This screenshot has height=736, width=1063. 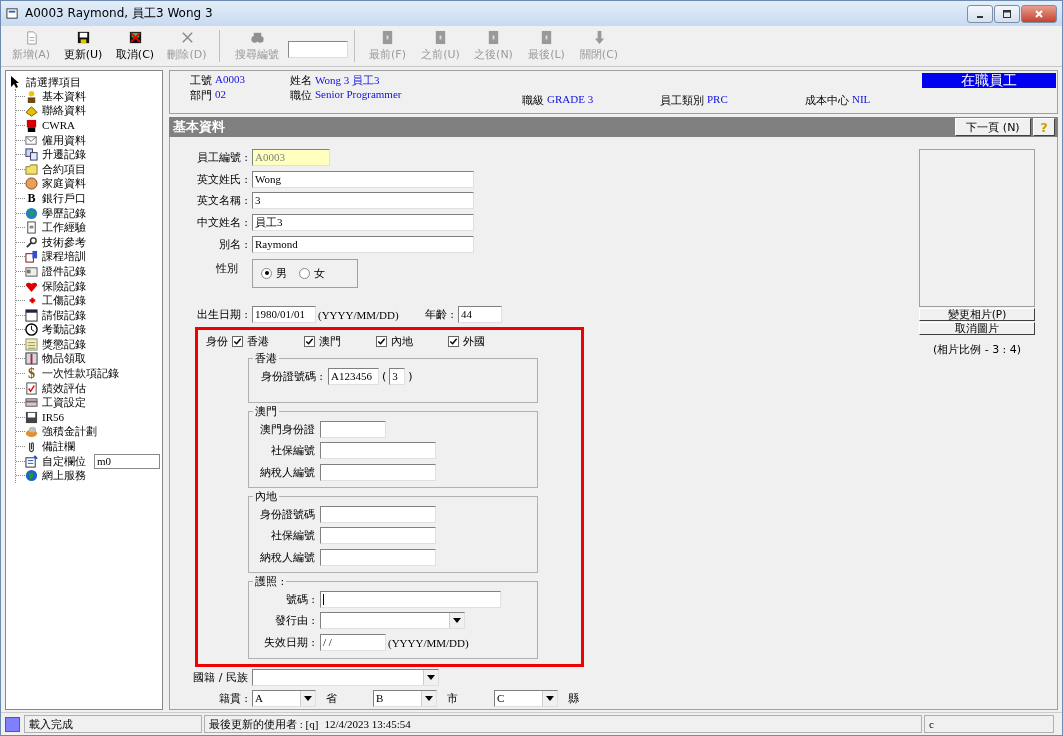 I want to click on coins-icon, so click(x=31, y=432).